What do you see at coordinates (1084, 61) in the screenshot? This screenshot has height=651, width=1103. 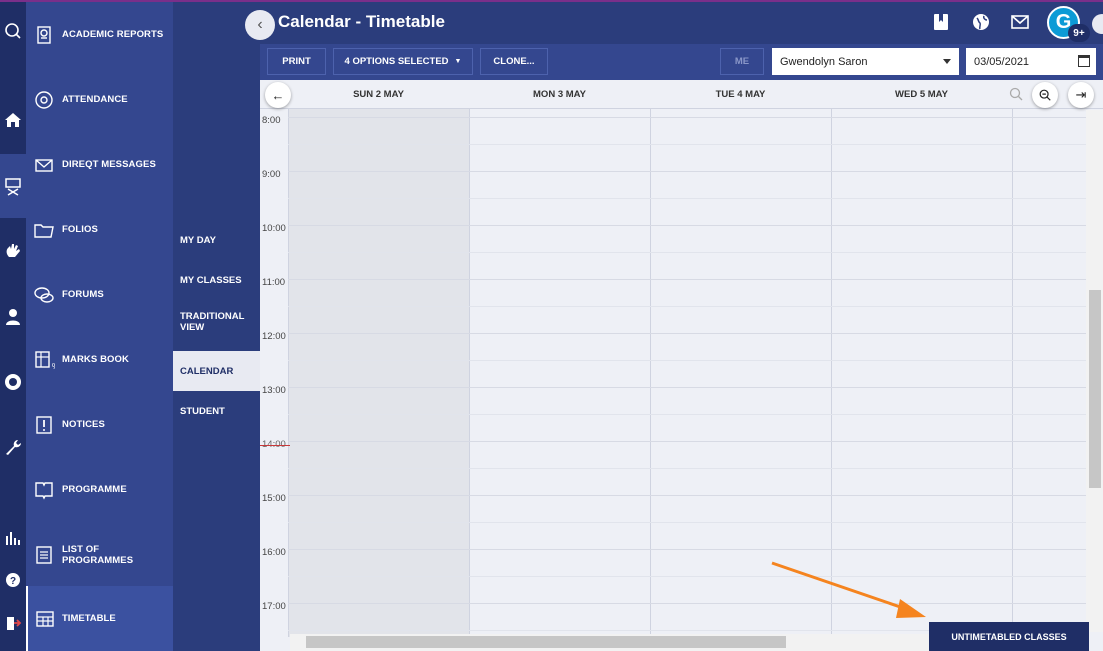 I see `calendar-icon` at bounding box center [1084, 61].